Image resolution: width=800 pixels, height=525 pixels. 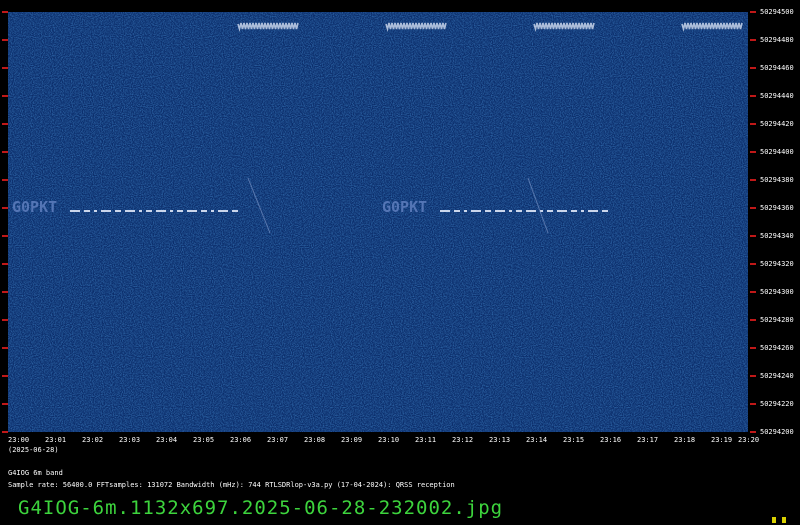 I want to click on y-tick-label: 50294420, so click(x=777, y=124).